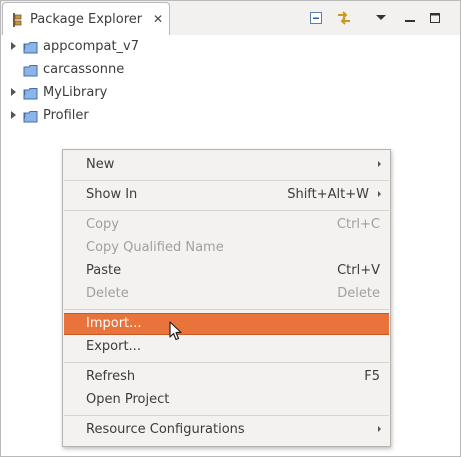 The width and height of the screenshot is (461, 457). I want to click on menu-item-label: Resource Configurations, so click(165, 429).